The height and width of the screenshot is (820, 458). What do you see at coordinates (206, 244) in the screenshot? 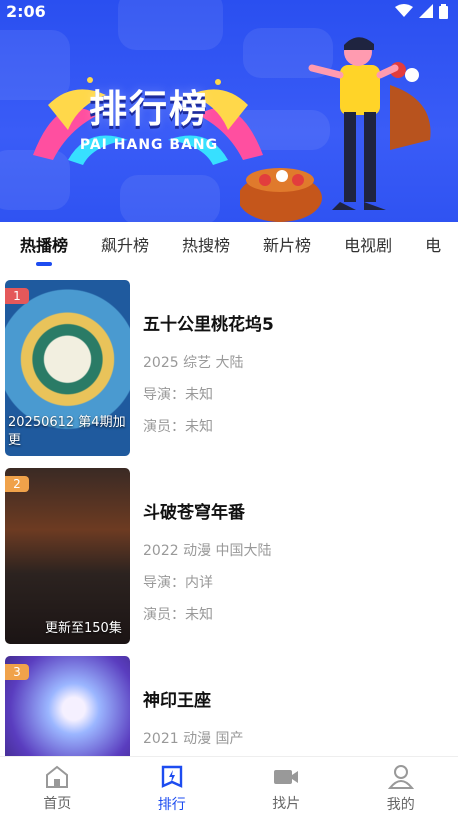
I see `tab-hot-search: 热搜榜` at bounding box center [206, 244].